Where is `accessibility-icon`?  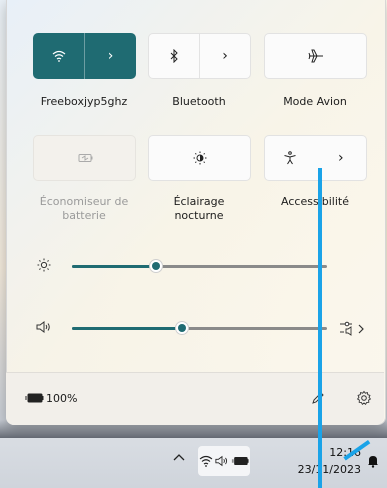
accessibility-icon is located at coordinates (290, 158).